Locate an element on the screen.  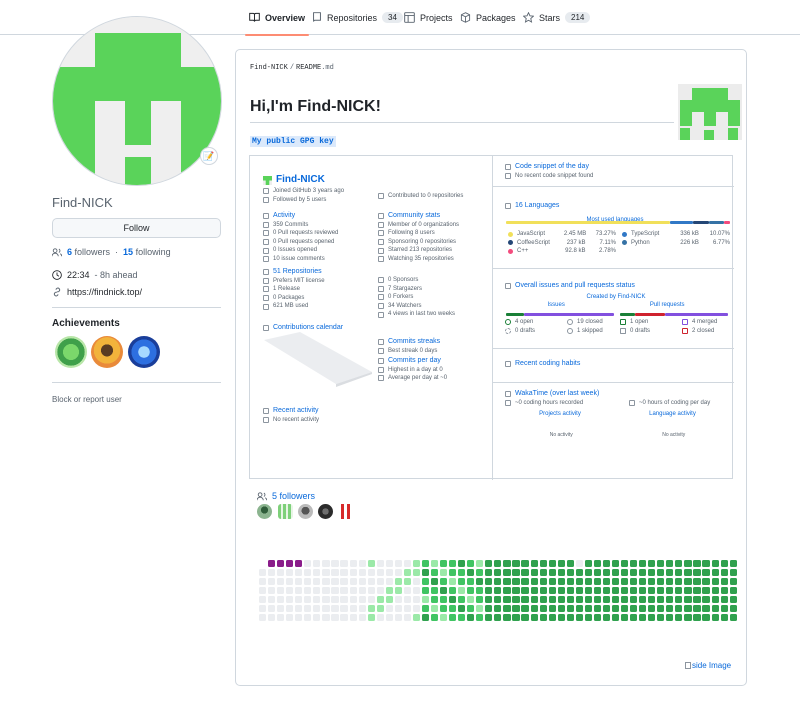
pr-draft-icon is located at coordinates (623, 330).